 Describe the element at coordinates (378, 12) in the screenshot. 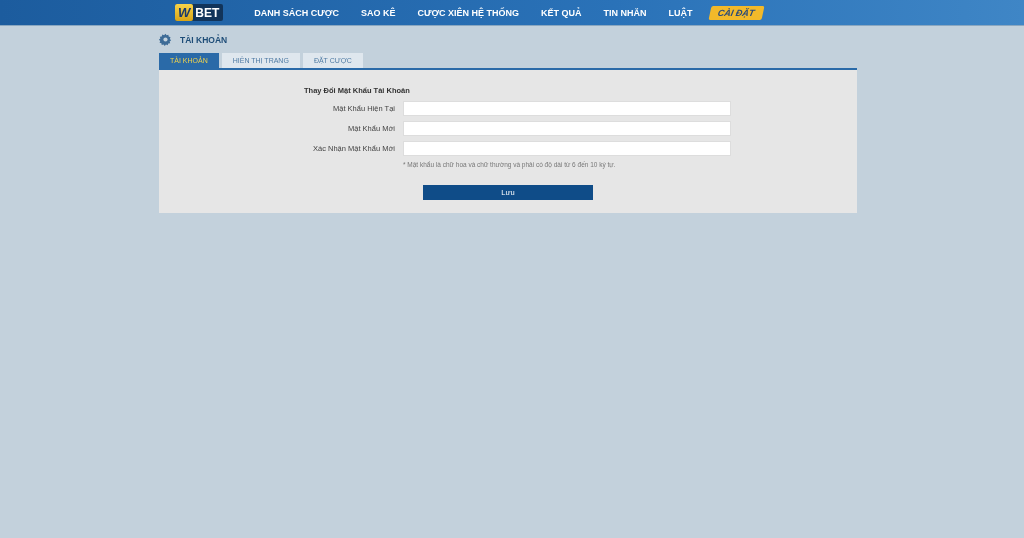

I see `nav-link: SAO KÊ` at that location.